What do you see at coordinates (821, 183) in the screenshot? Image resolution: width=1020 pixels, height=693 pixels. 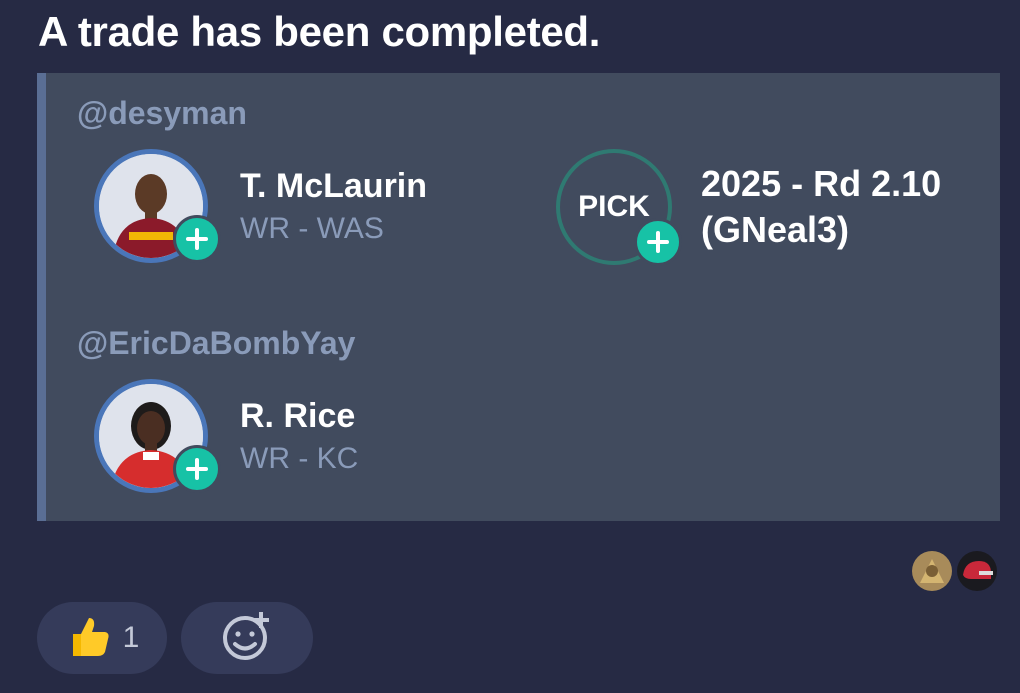 I see `pick-round-label: 2025 - Rd 2.10` at bounding box center [821, 183].